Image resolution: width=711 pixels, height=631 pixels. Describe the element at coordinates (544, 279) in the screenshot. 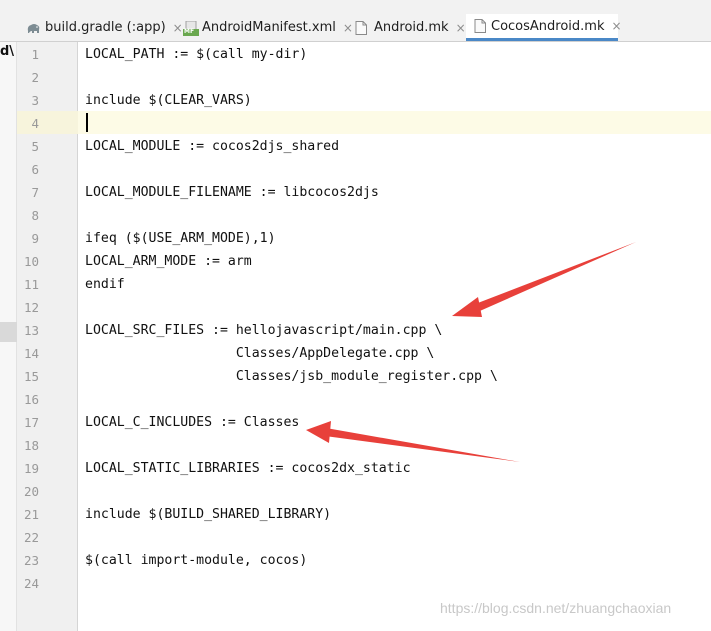

I see `arrow-to-local-src-files` at that location.